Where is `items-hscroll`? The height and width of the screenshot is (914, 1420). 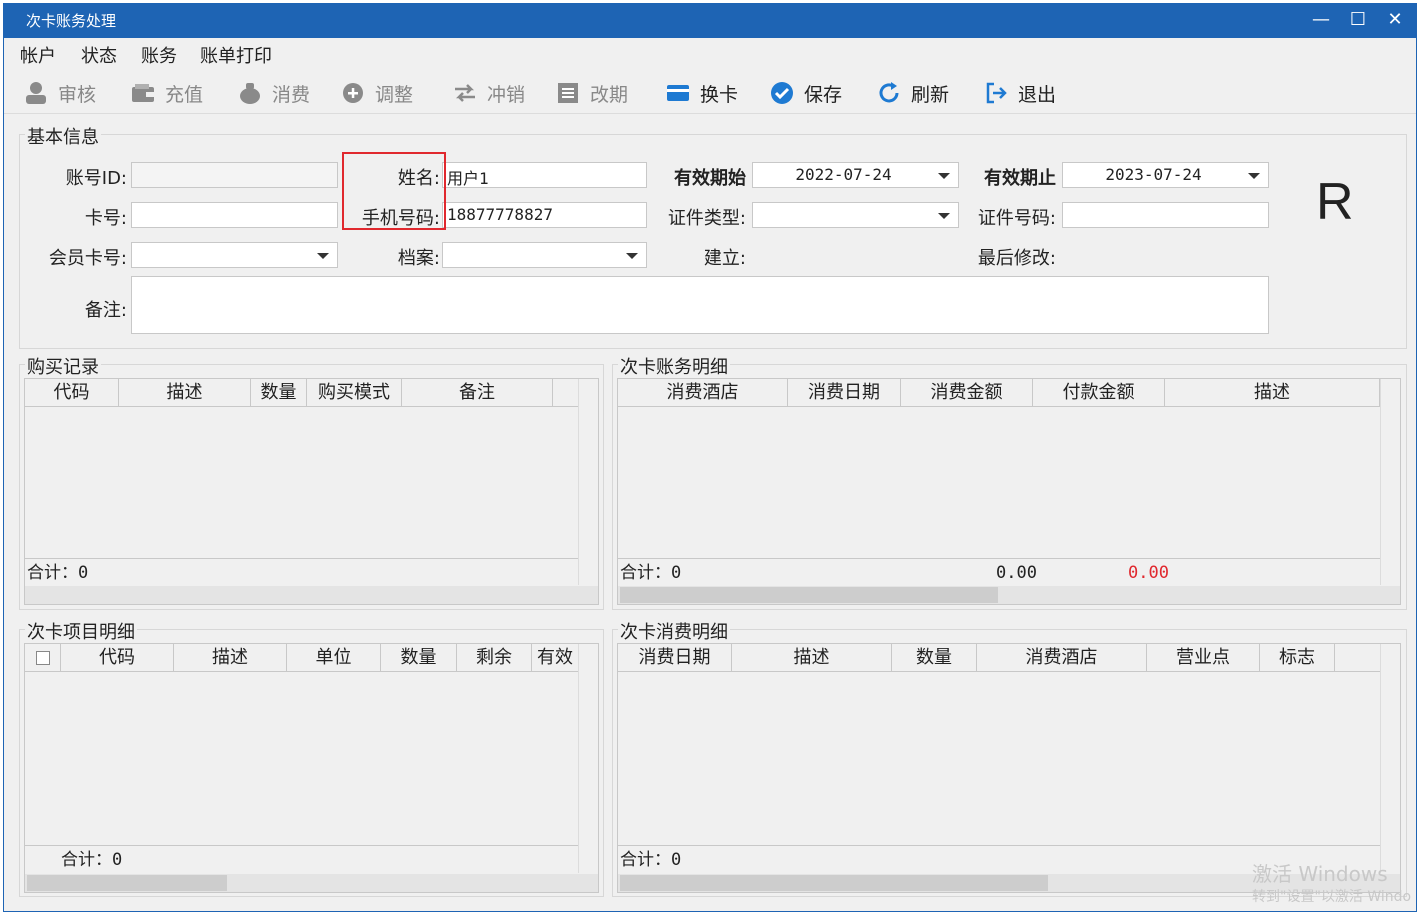 items-hscroll is located at coordinates (311, 883).